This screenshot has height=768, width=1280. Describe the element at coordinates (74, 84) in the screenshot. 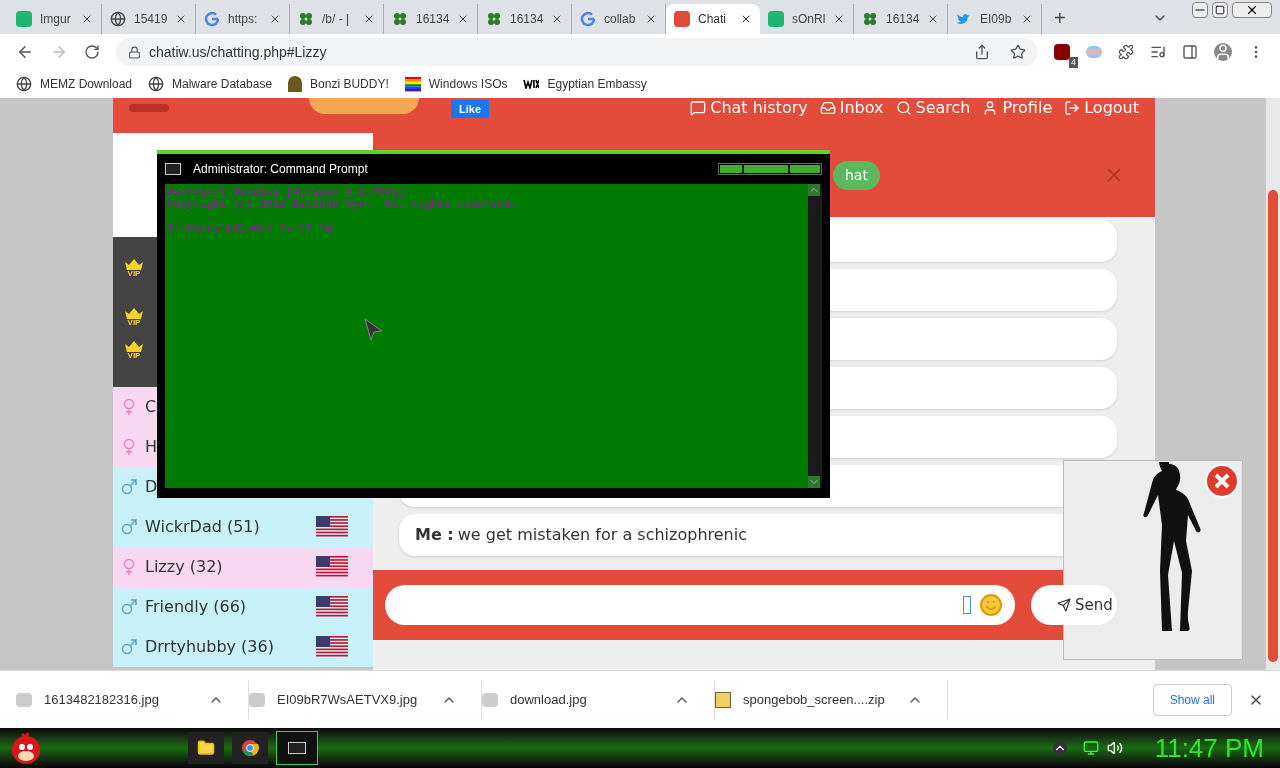

I see `bookmark: MEMZ Download` at that location.